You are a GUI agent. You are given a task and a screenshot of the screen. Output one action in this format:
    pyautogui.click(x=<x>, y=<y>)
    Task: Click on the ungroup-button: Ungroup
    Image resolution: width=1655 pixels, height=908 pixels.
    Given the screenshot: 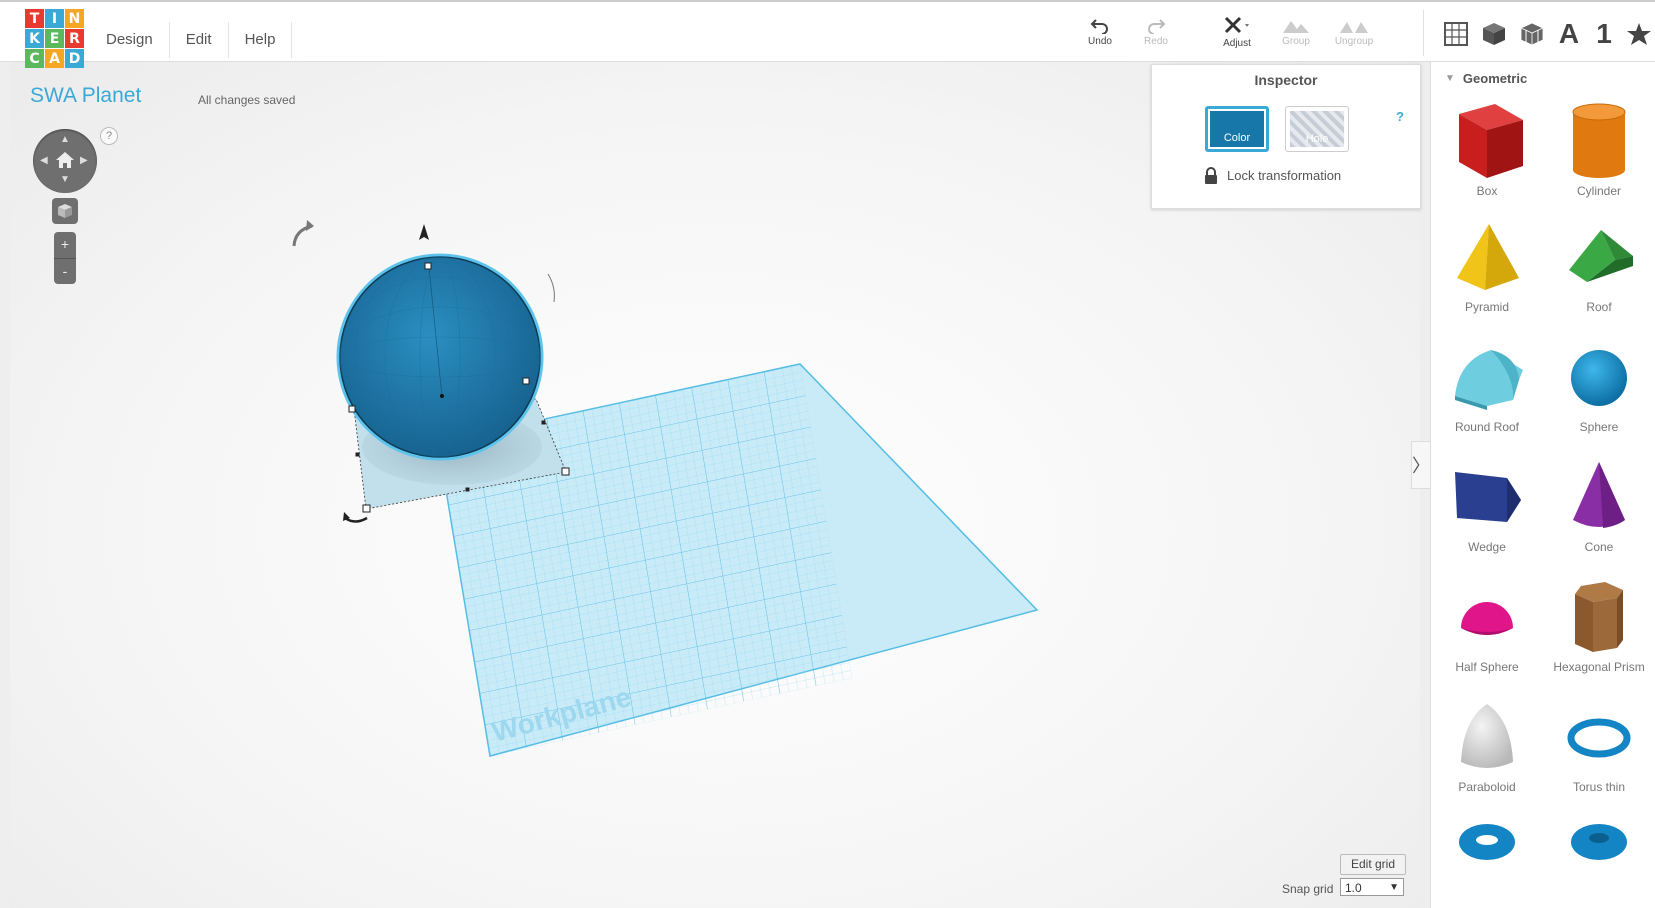 What is the action you would take?
    pyautogui.click(x=1354, y=31)
    